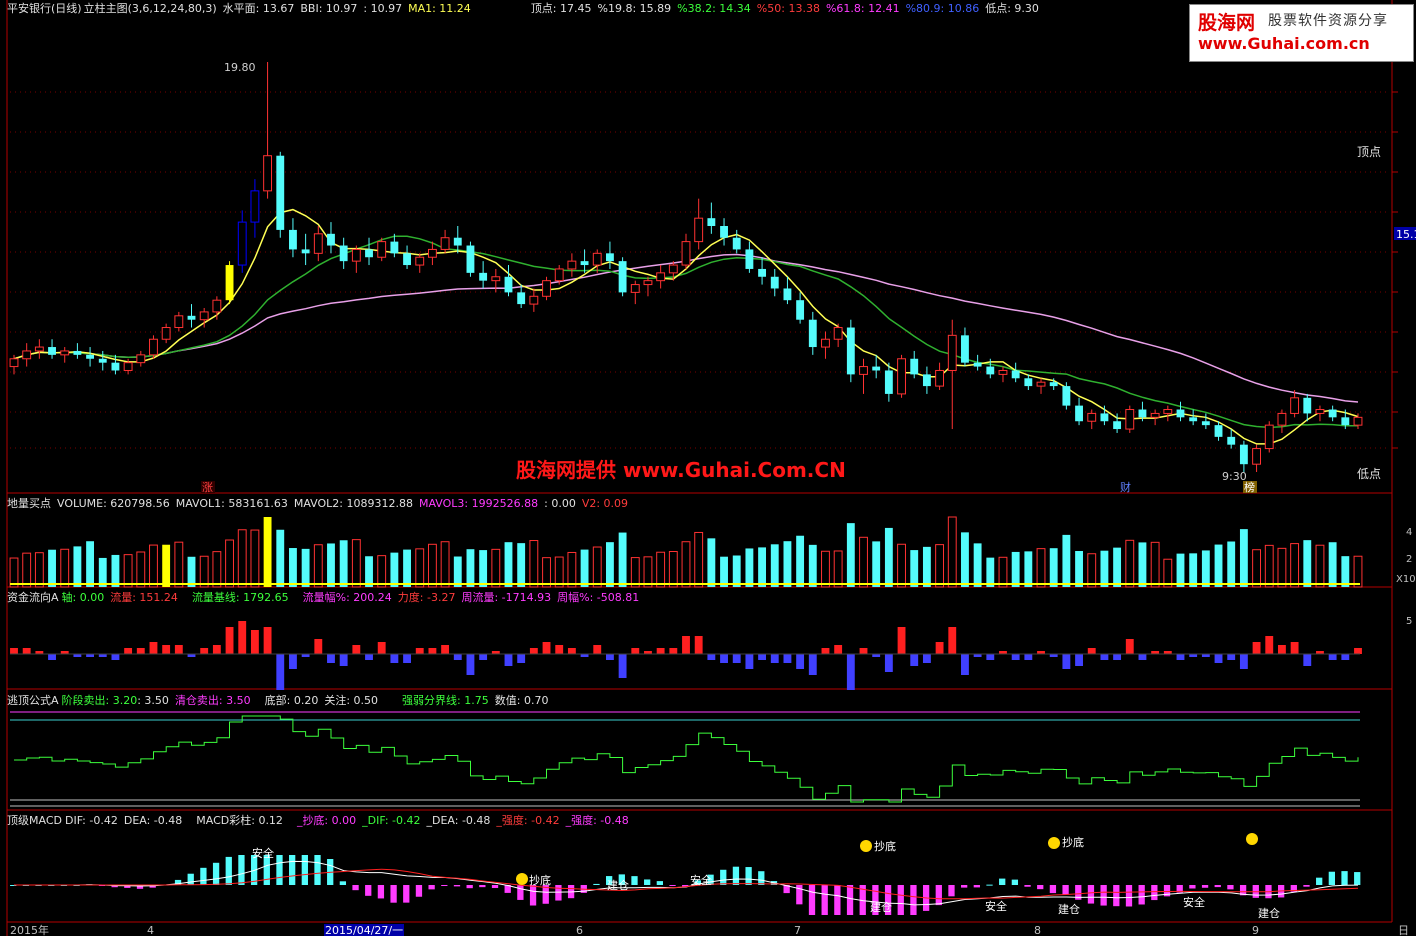 The image size is (1416, 936). Describe the element at coordinates (1369, 474) in the screenshot. I see `low-point-label: 低点` at that location.